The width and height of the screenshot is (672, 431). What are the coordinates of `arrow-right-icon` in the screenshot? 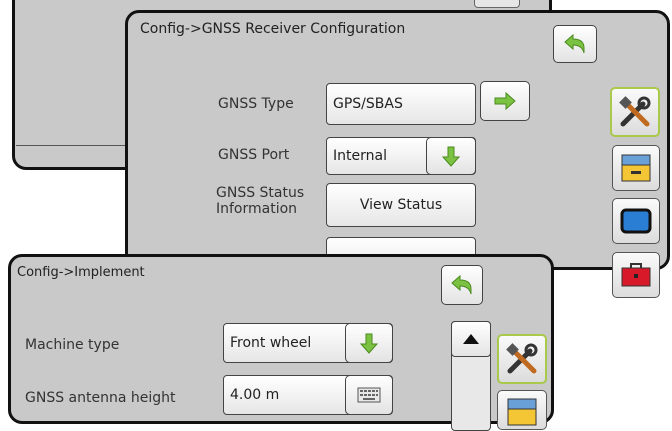 It's located at (505, 101).